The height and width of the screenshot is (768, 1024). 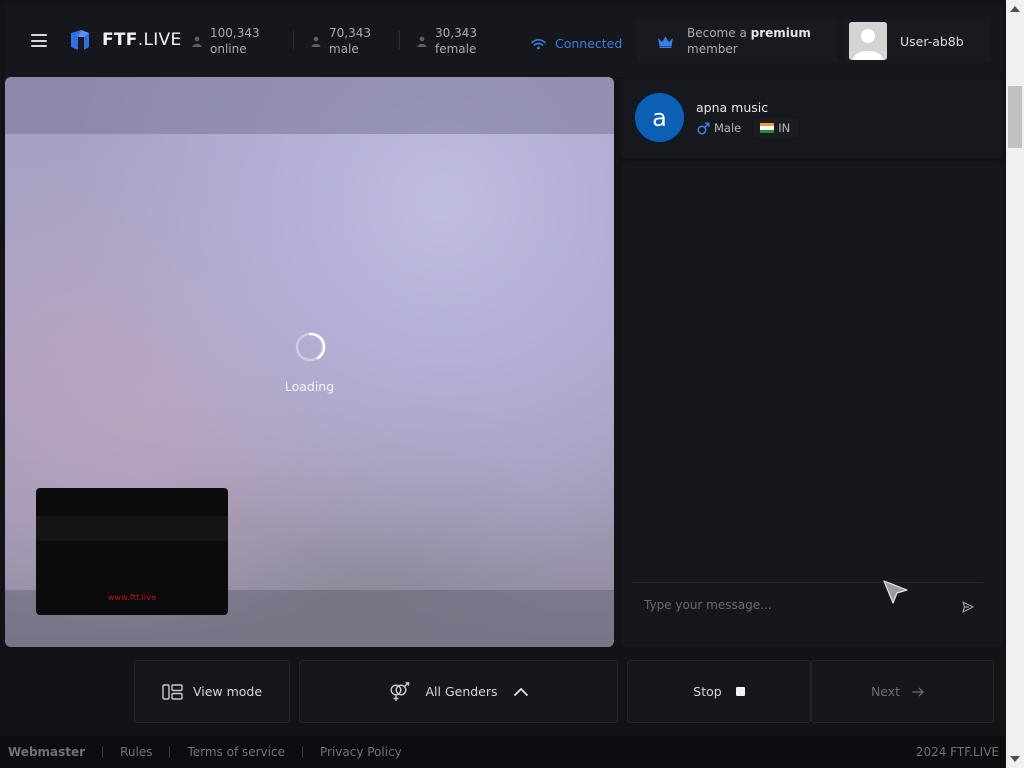 What do you see at coordinates (461, 691) in the screenshot?
I see `gender-filter-label: All Genders` at bounding box center [461, 691].